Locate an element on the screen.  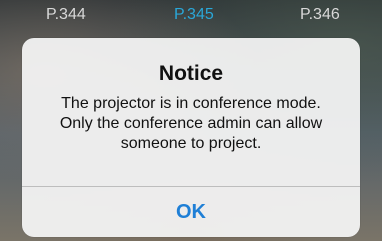
page-label-prev: P.344 is located at coordinates (66, 15).